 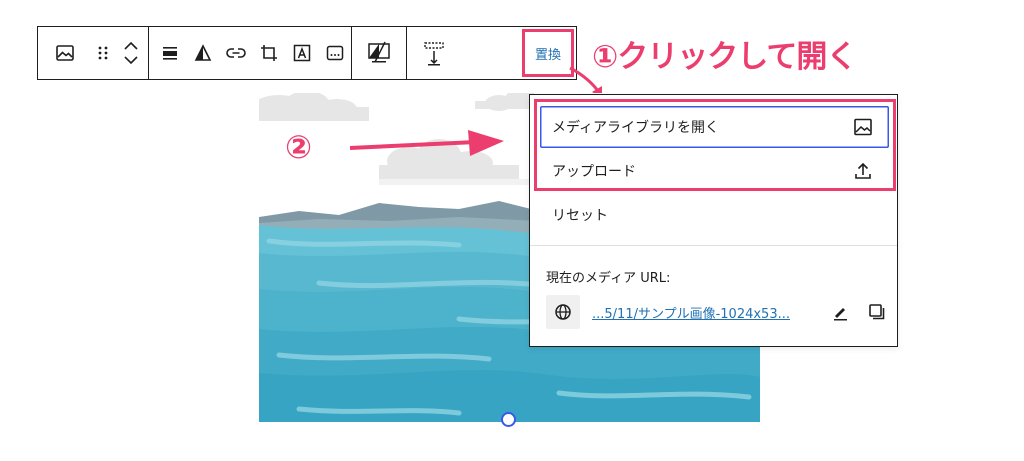 I want to click on move-down-icon, so click(x=131, y=60).